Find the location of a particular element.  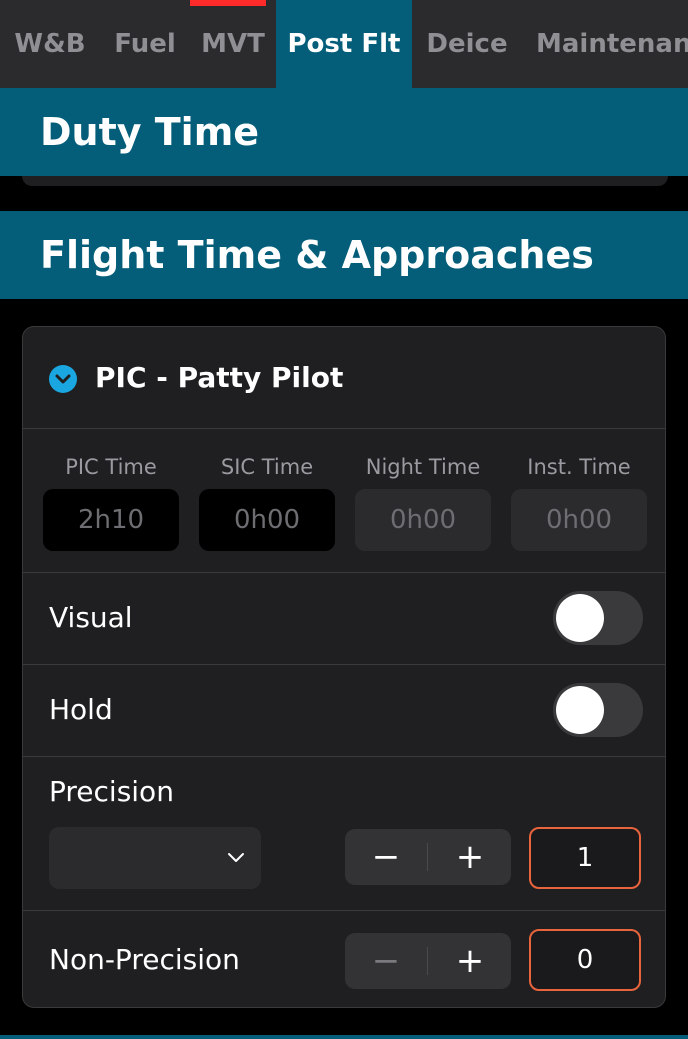

next-section-edge is located at coordinates (344, 1037).